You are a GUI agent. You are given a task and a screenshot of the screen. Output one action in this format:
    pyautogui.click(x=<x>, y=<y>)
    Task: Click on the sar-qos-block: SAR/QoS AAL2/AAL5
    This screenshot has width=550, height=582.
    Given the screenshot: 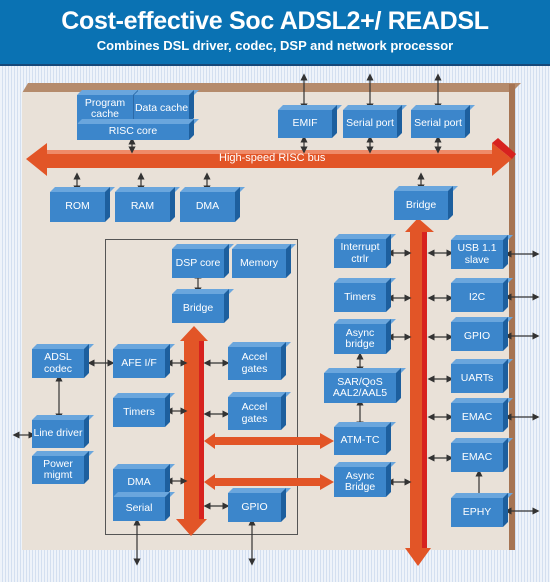 What is the action you would take?
    pyautogui.click(x=360, y=388)
    